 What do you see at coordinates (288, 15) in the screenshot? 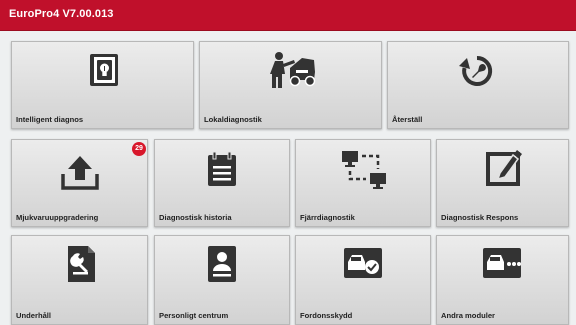
I see `title-bar: EuroPro4 V7.00.013` at bounding box center [288, 15].